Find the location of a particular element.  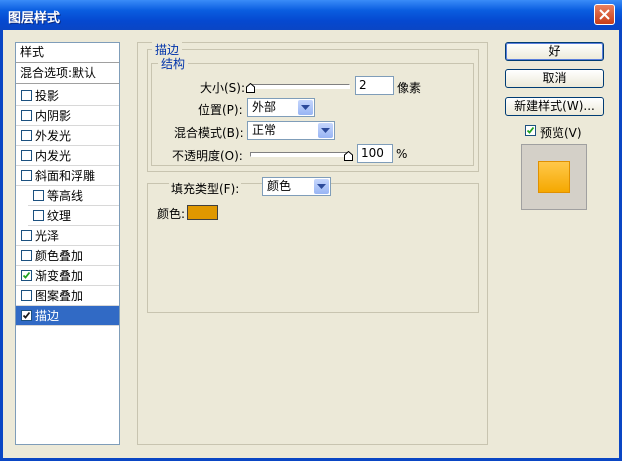

style-item: 外发光 is located at coordinates (67, 136).